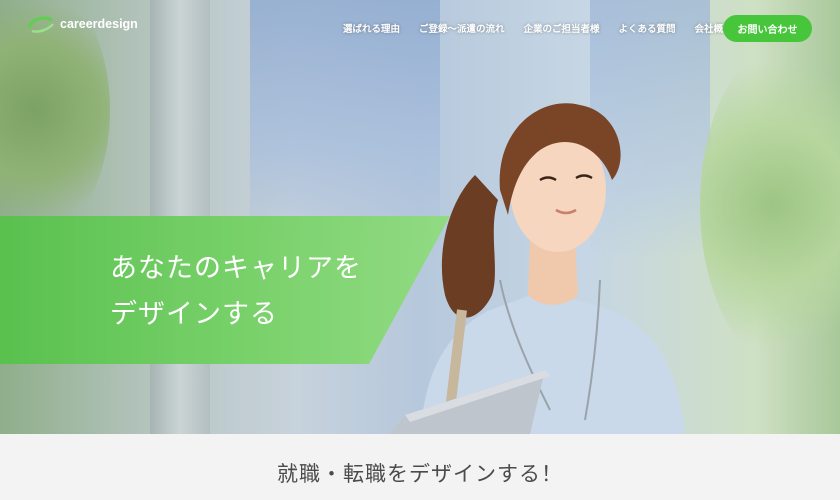 This screenshot has width=840, height=500. I want to click on contact-button: お問い合わせ, so click(767, 28).